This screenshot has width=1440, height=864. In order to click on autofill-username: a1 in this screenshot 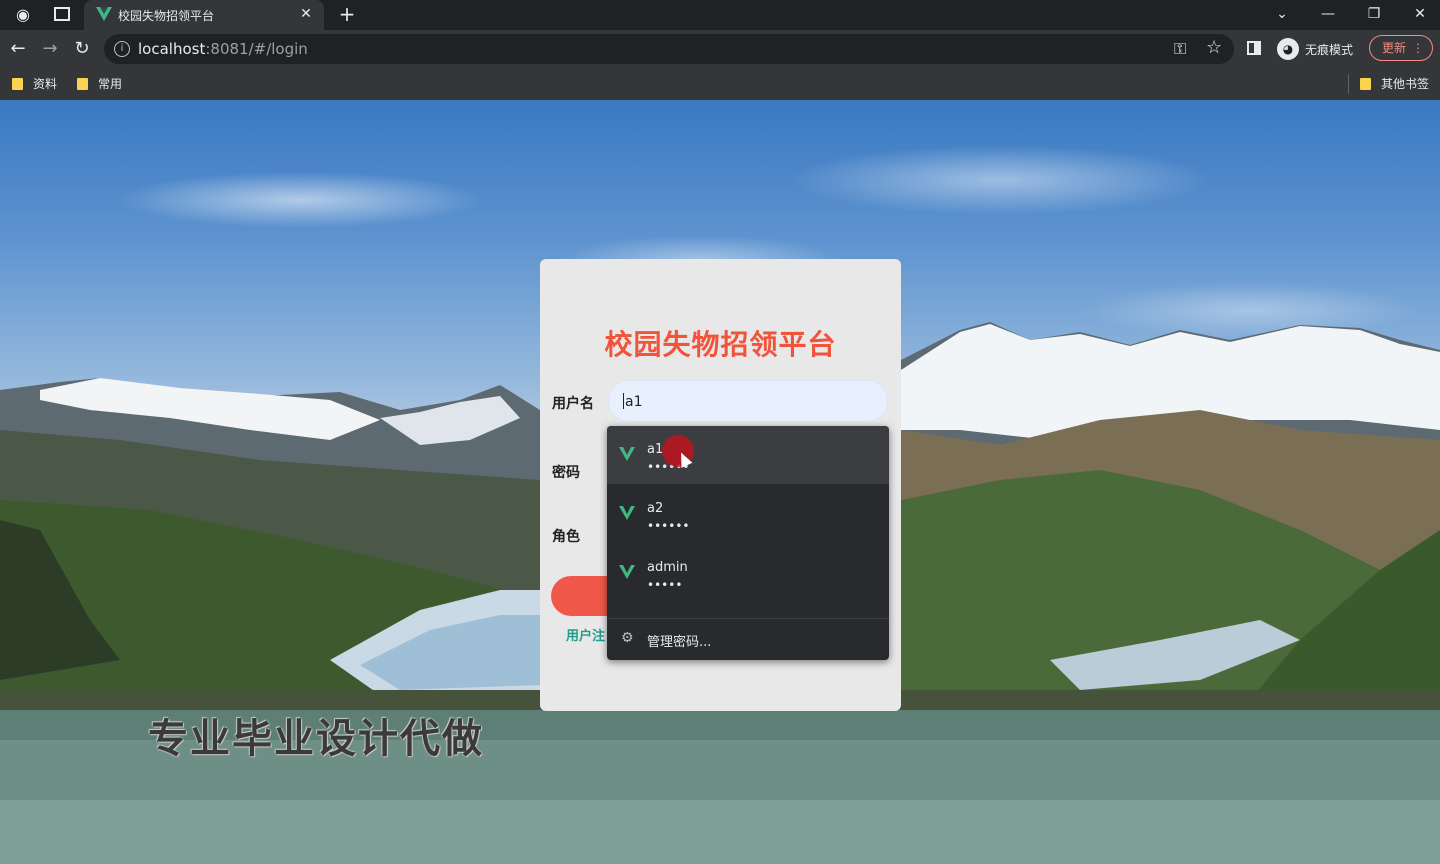, I will do `click(655, 449)`.